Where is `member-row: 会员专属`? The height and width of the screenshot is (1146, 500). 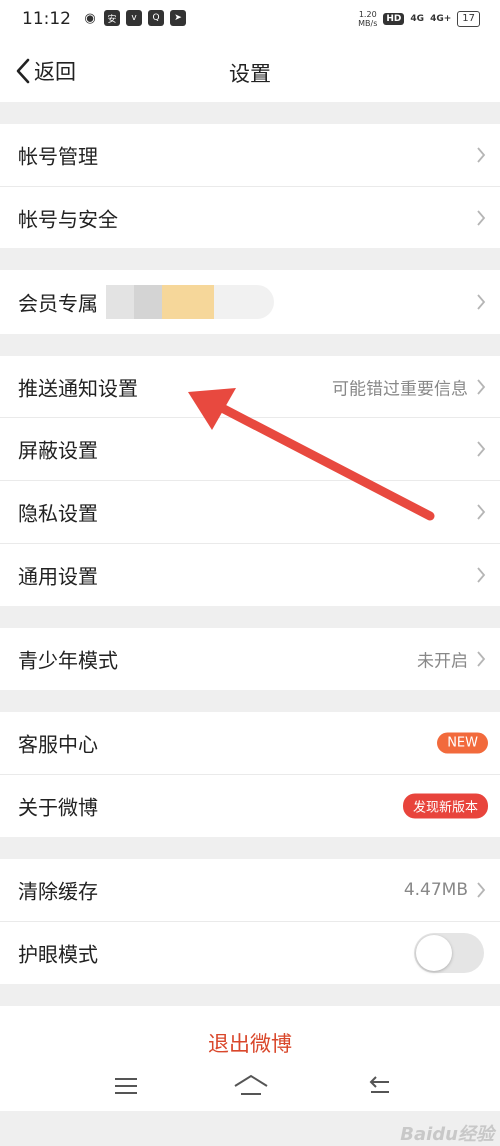
member-row: 会员专属 is located at coordinates (250, 302).